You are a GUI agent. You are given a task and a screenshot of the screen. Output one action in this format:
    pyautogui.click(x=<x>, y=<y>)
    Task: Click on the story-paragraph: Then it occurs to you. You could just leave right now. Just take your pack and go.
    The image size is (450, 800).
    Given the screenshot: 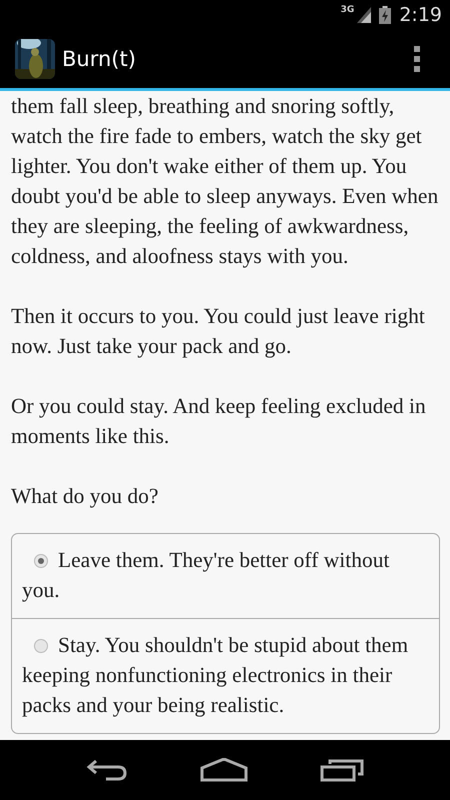 What is the action you would take?
    pyautogui.click(x=218, y=331)
    